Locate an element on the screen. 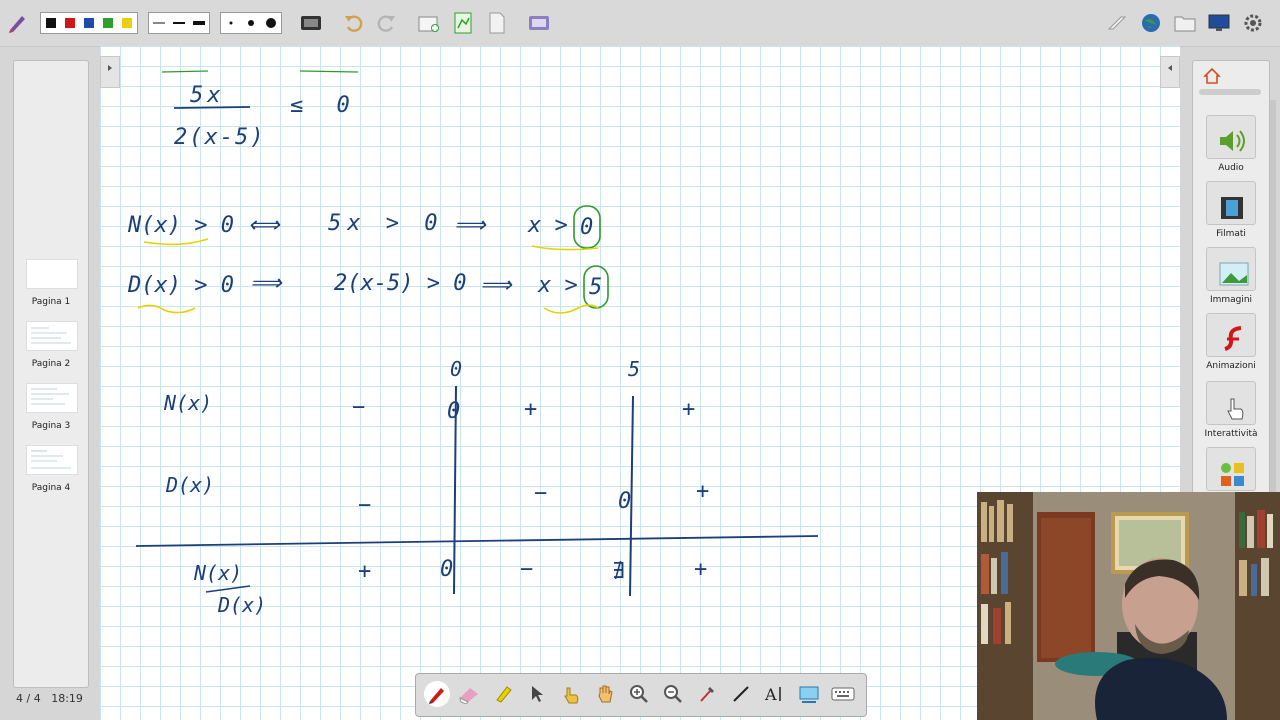 This screenshot has height=720, width=1280. gallery-item-interactivity: Interattività is located at coordinates (1231, 414).